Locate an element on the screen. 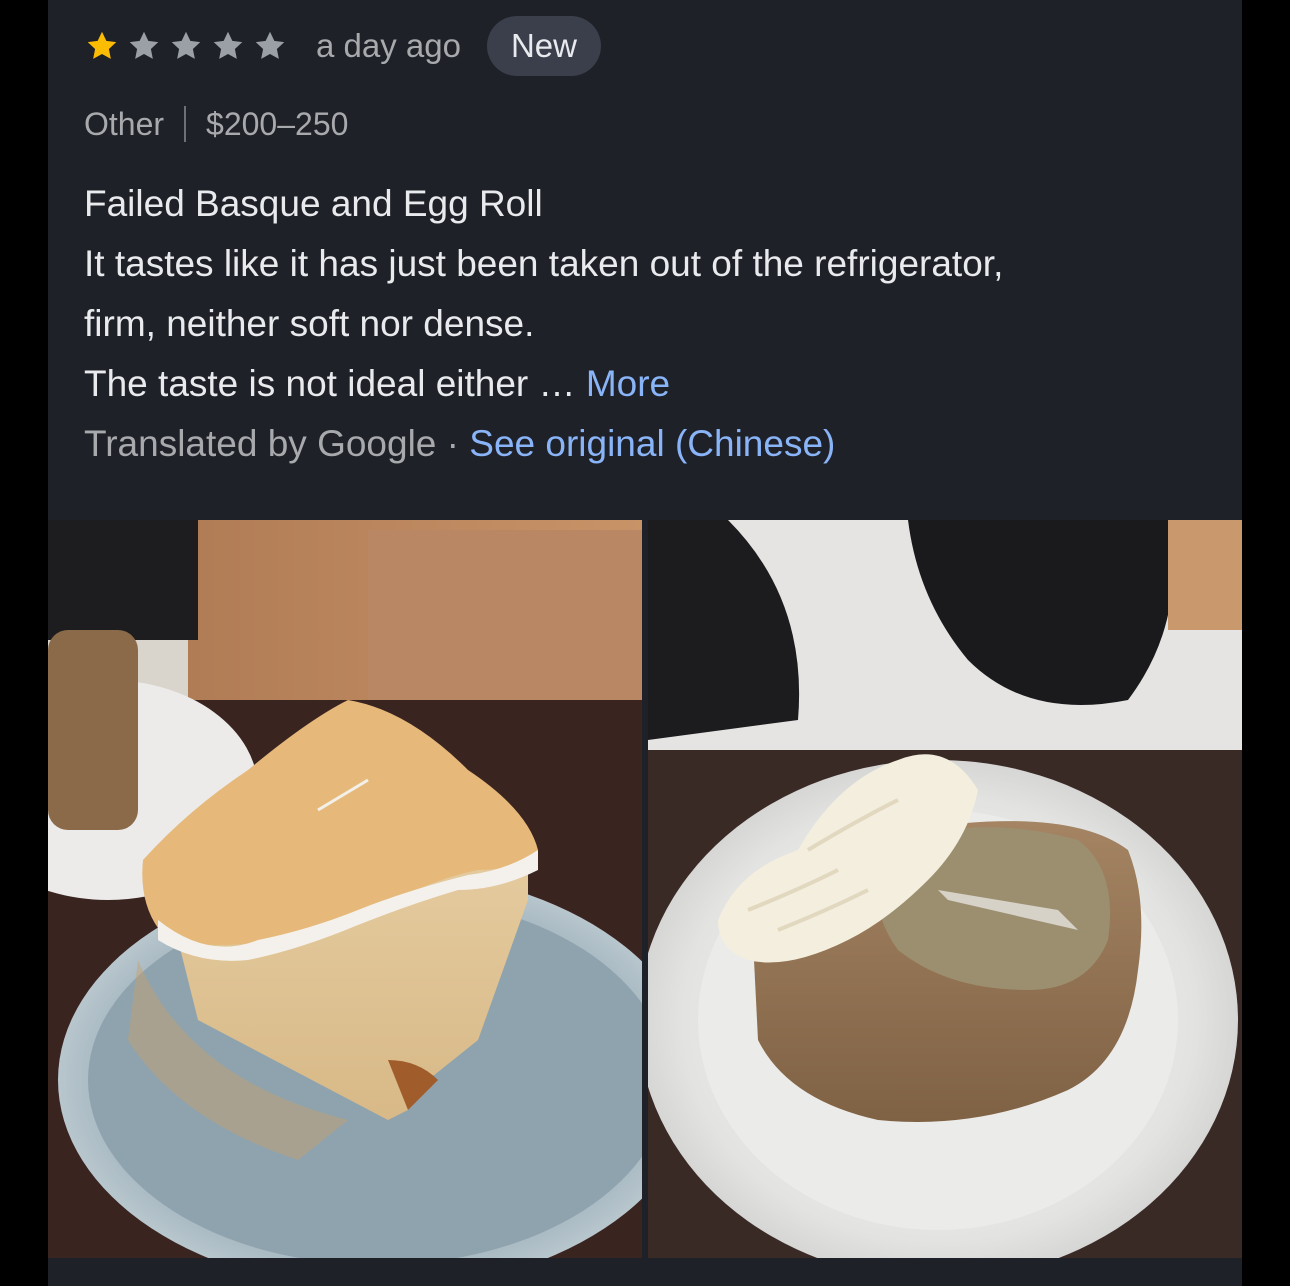 The width and height of the screenshot is (1290, 1286). review-line: Failed Basque and Egg Roll is located at coordinates (313, 203).